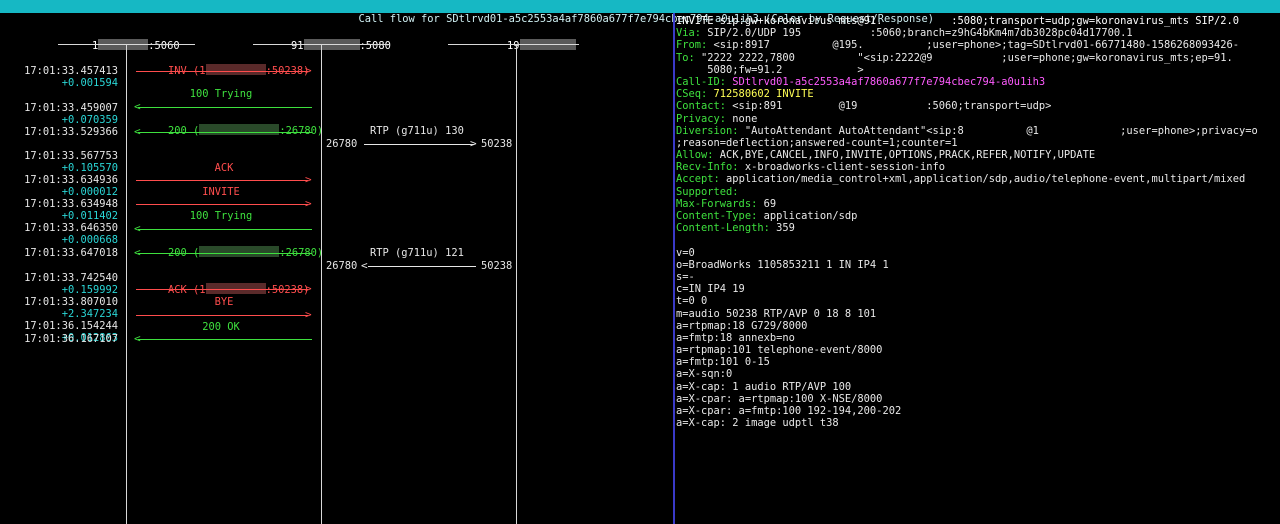 The width and height of the screenshot is (1280, 524). What do you see at coordinates (710, 289) in the screenshot?
I see `sdp-line: c=IN IP4 19` at bounding box center [710, 289].